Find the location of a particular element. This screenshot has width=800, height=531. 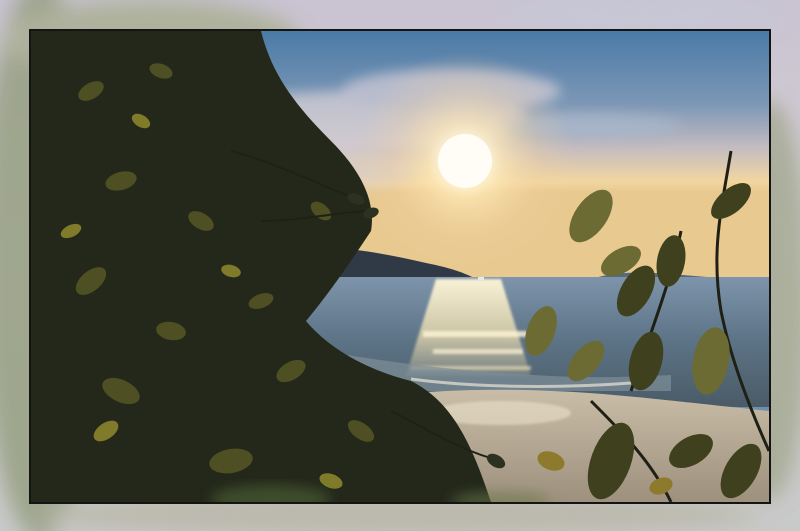

sun is located at coordinates (465, 161).